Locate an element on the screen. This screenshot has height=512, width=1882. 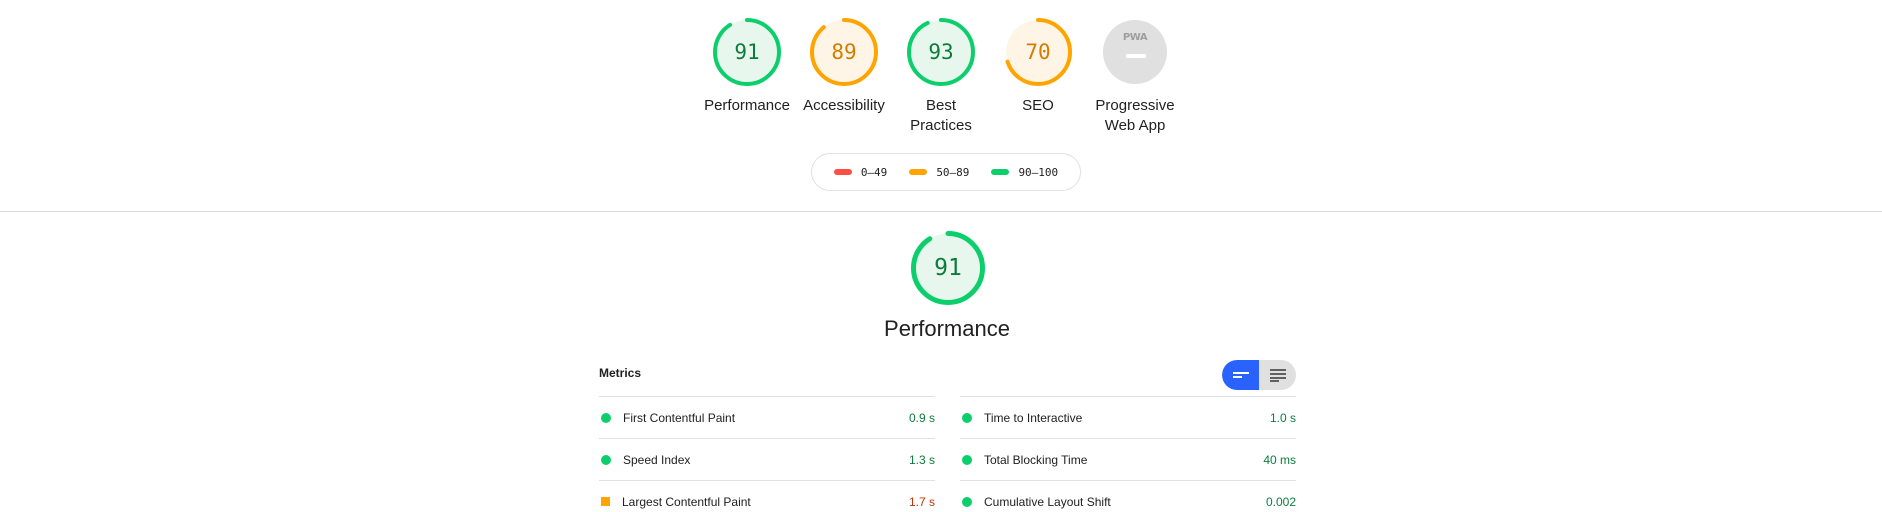
average-indicator-icon is located at coordinates (605, 501).